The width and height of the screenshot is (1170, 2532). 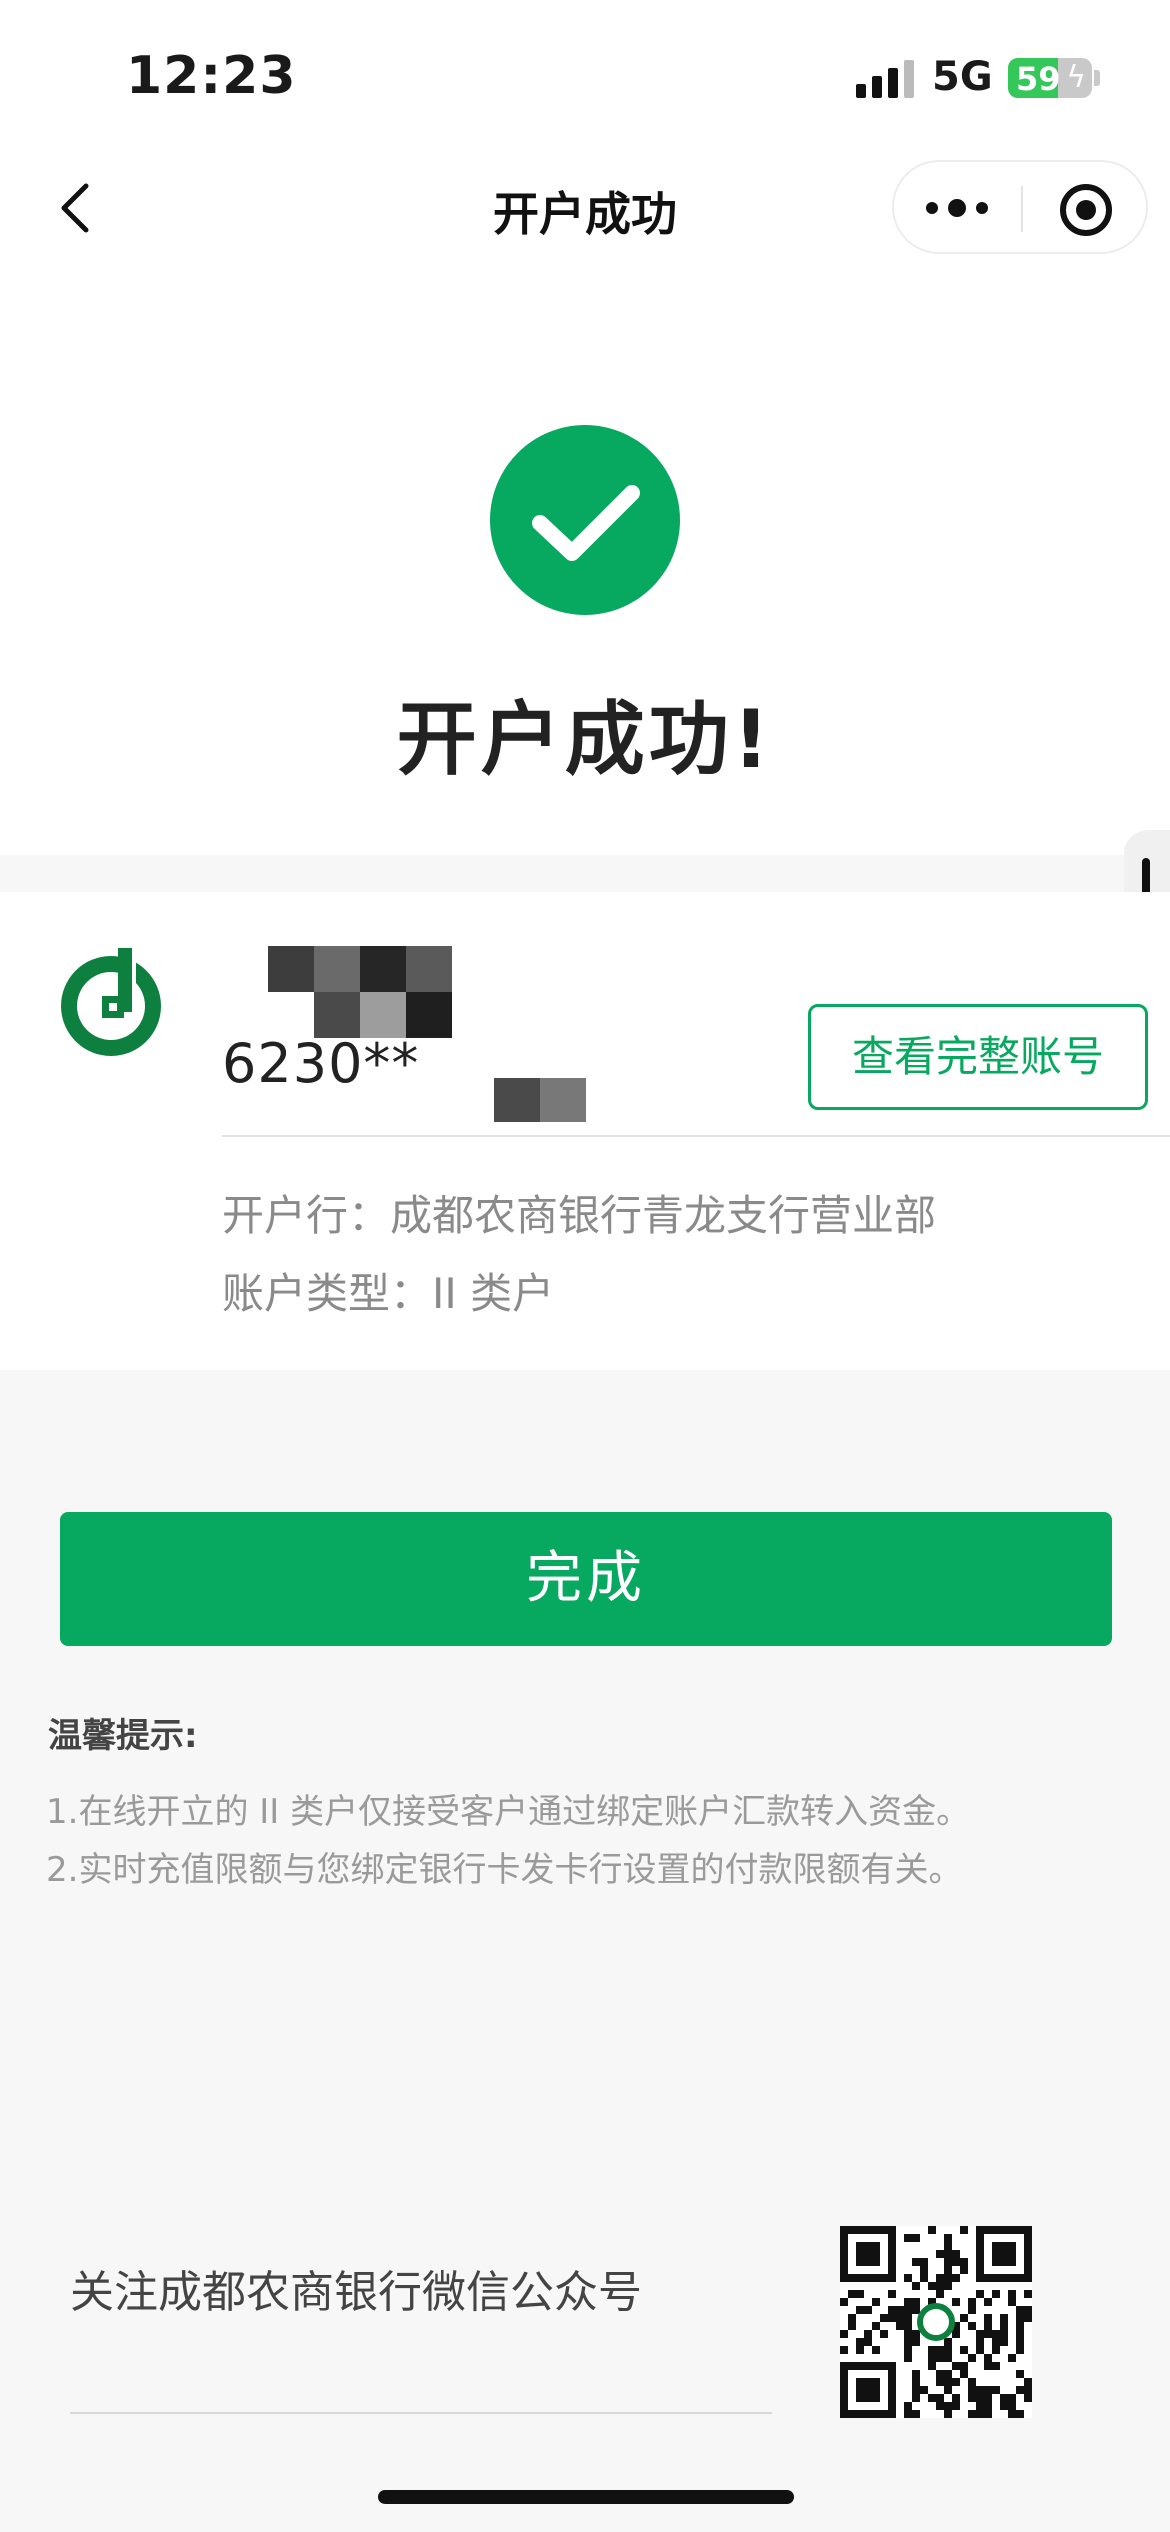 What do you see at coordinates (585, 75) in the screenshot?
I see `status-bar: 12:23 5G 59 ϟ` at bounding box center [585, 75].